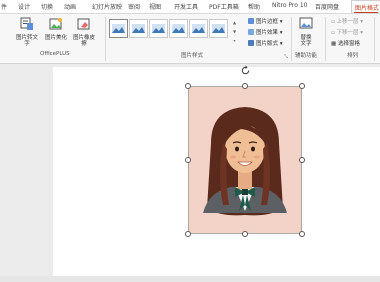 This screenshot has height=282, width=380. I want to click on picture-beautify-icon, so click(55, 24).